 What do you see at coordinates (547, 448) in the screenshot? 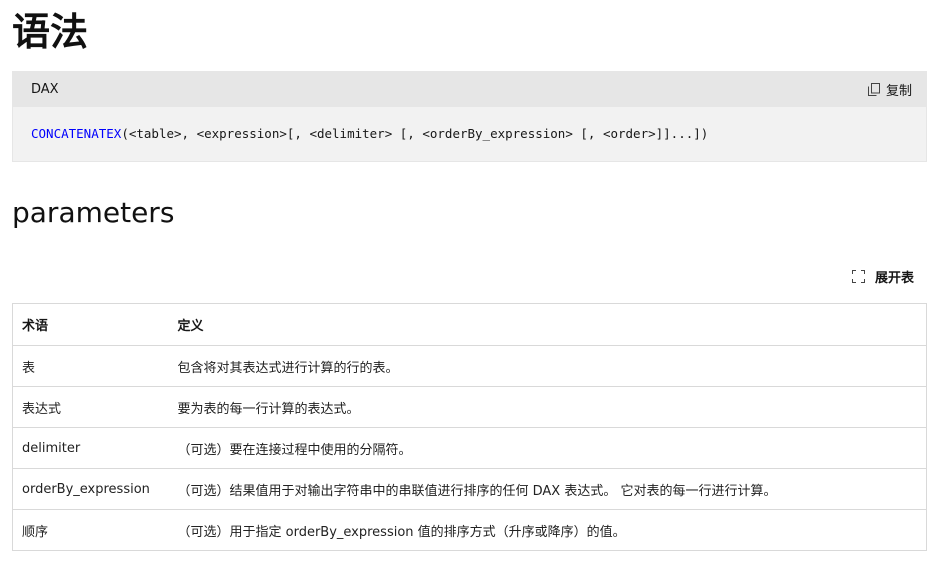
I see `definition-cell: （可选）要在连接过程中使用的分隔符。` at bounding box center [547, 448].